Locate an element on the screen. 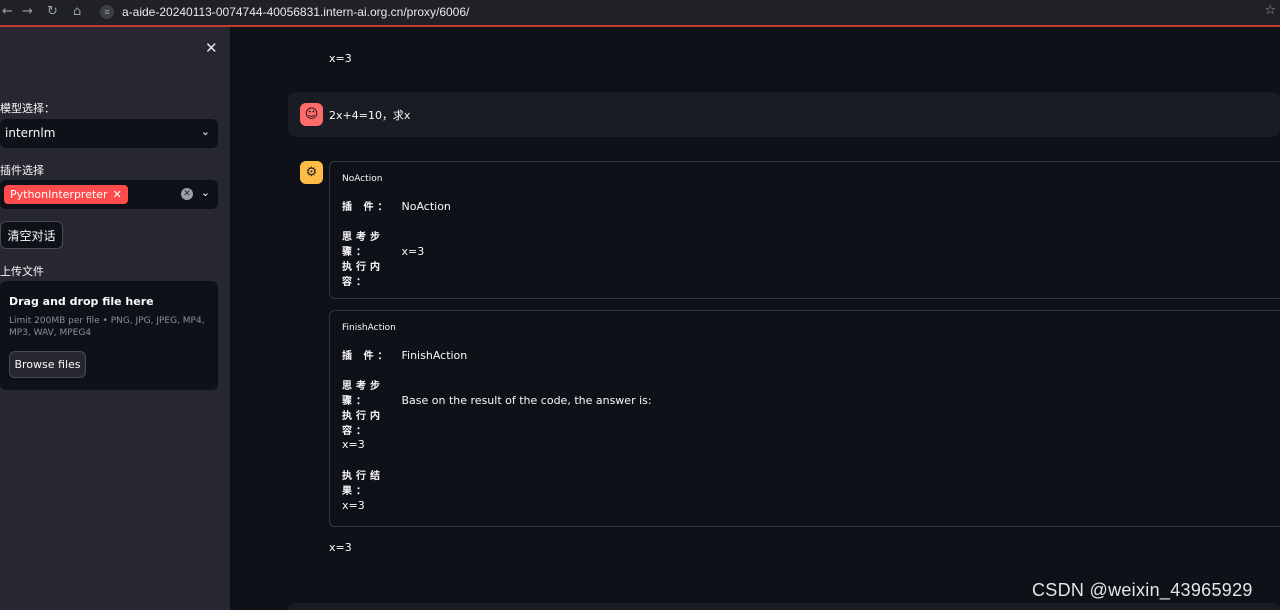 The width and height of the screenshot is (1280, 610). card-title: FinishAction is located at coordinates (369, 328).